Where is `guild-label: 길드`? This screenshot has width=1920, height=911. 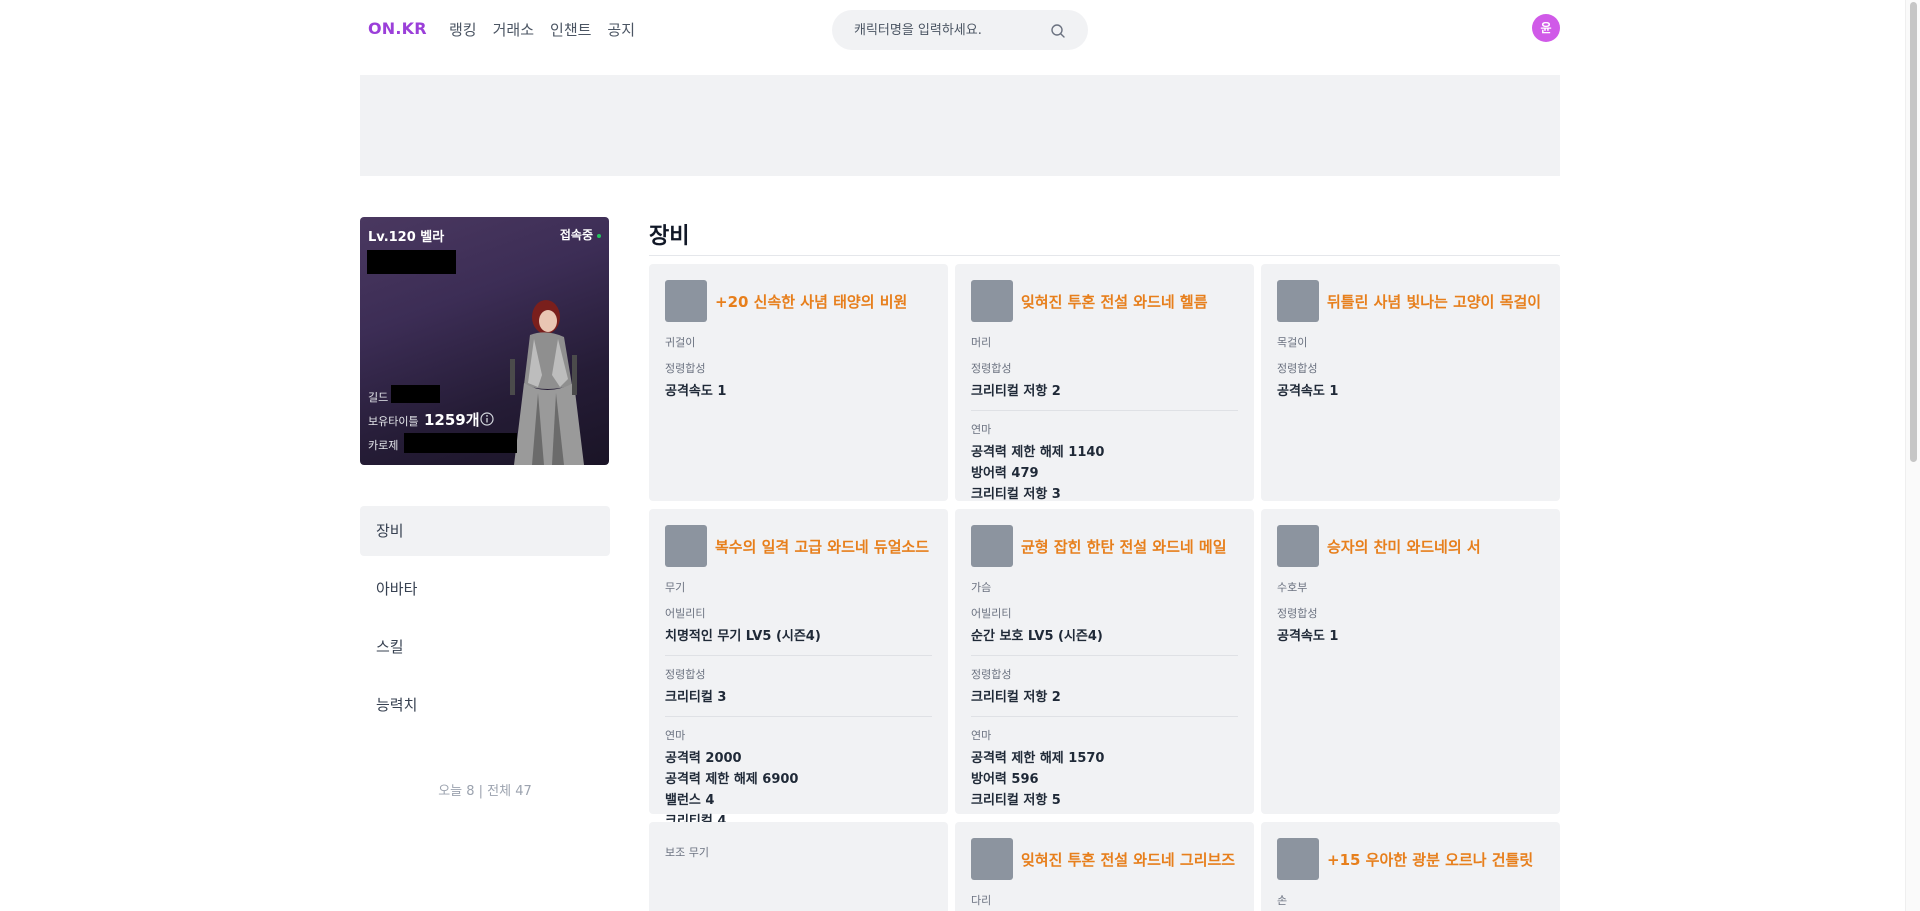
guild-label: 길드 is located at coordinates (378, 397).